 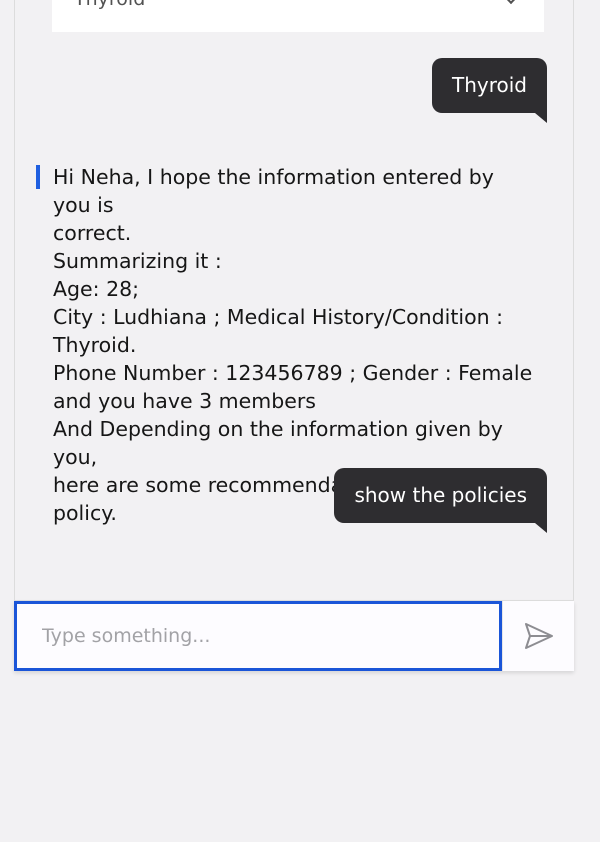 I want to click on dropdown-selected-value: Thyroid, so click(x=109, y=5).